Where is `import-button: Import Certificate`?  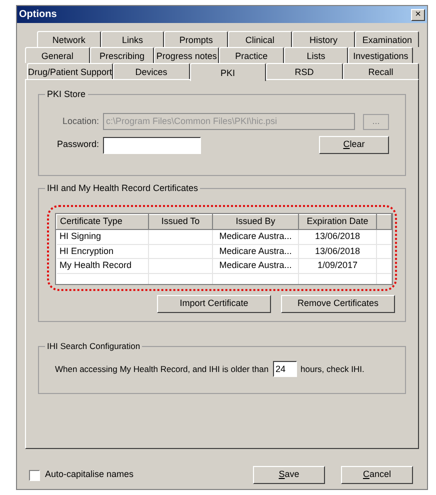 import-button: Import Certificate is located at coordinates (214, 304).